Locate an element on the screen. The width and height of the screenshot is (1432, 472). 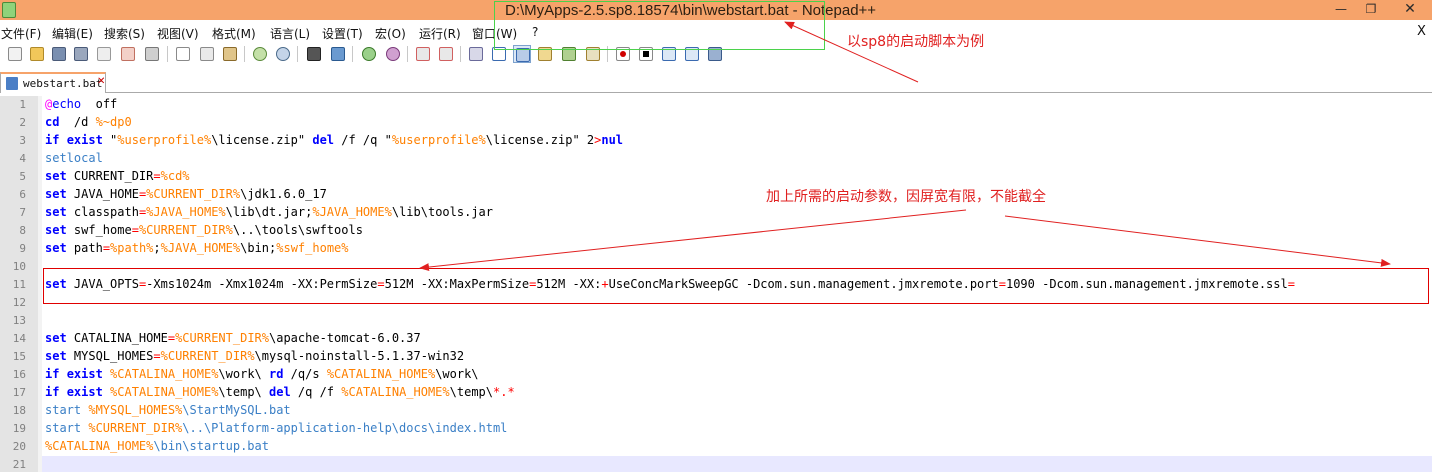
menu-window: 窗口(W) is located at coordinates (494, 33).